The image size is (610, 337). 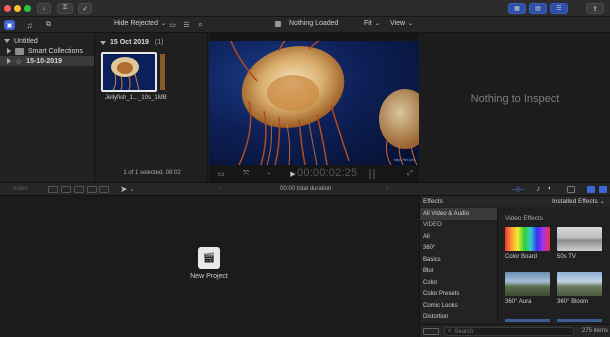 I want to click on category-all: All, so click(x=458, y=237).